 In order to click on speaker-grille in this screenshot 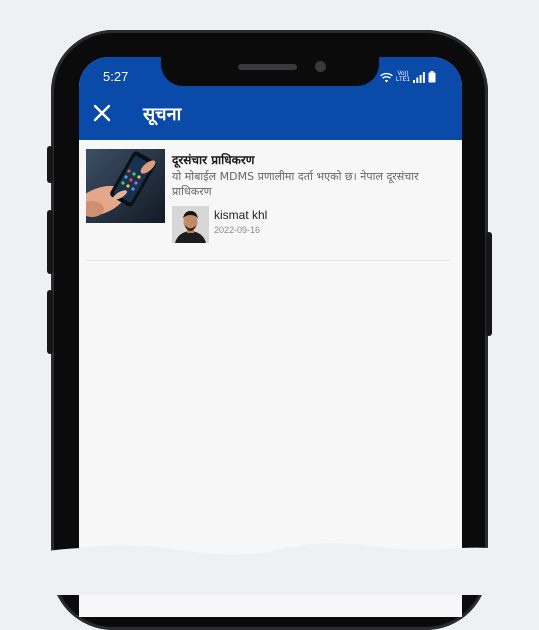, I will do `click(267, 67)`.